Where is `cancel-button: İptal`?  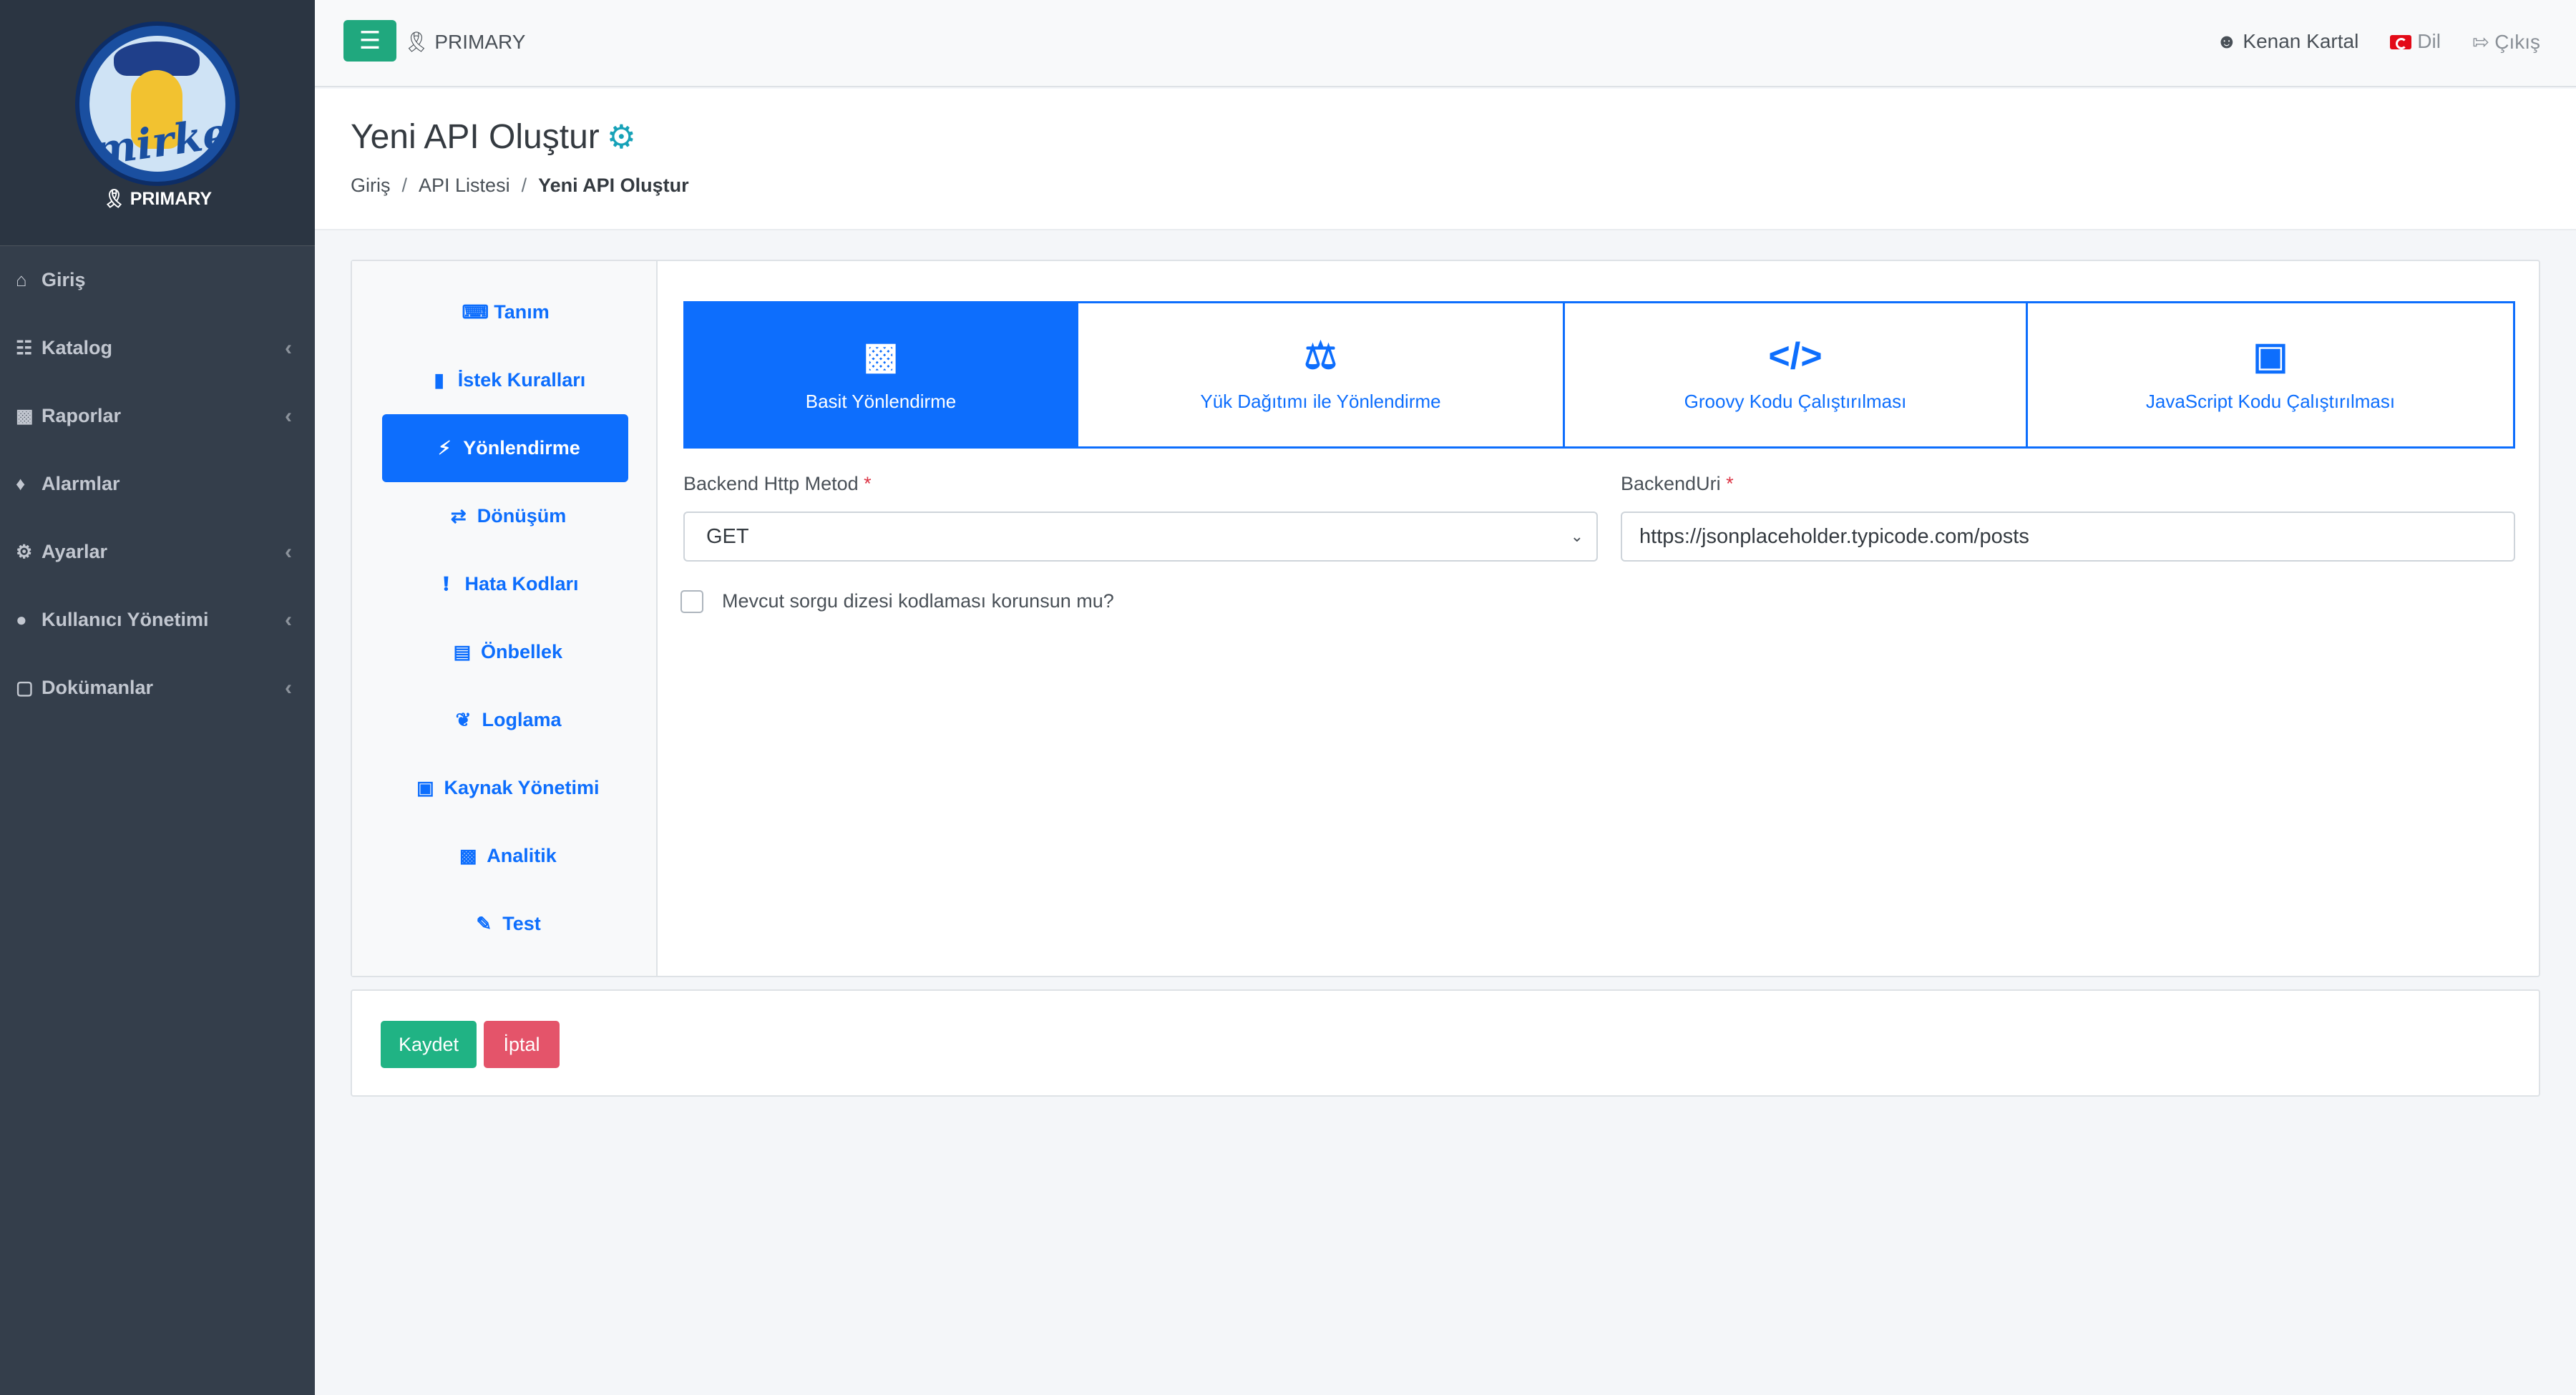
cancel-button: İptal is located at coordinates (522, 1045).